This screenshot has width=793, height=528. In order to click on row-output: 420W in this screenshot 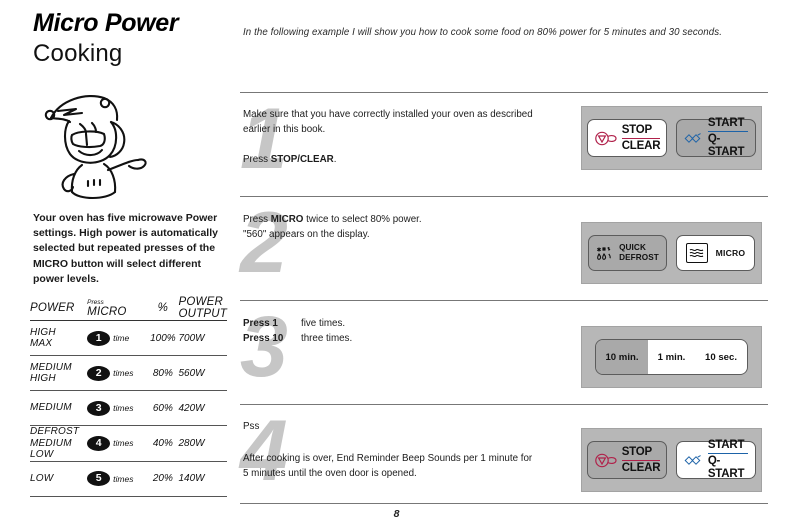, I will do `click(202, 408)`.